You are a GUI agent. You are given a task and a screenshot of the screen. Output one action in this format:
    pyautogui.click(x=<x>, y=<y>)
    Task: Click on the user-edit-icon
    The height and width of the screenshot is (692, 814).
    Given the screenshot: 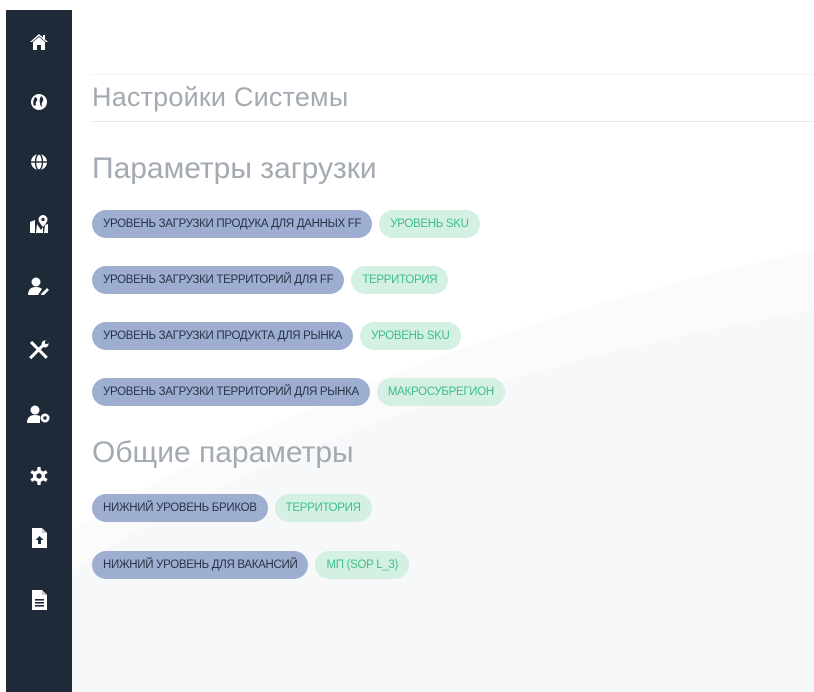 What is the action you would take?
    pyautogui.click(x=39, y=286)
    